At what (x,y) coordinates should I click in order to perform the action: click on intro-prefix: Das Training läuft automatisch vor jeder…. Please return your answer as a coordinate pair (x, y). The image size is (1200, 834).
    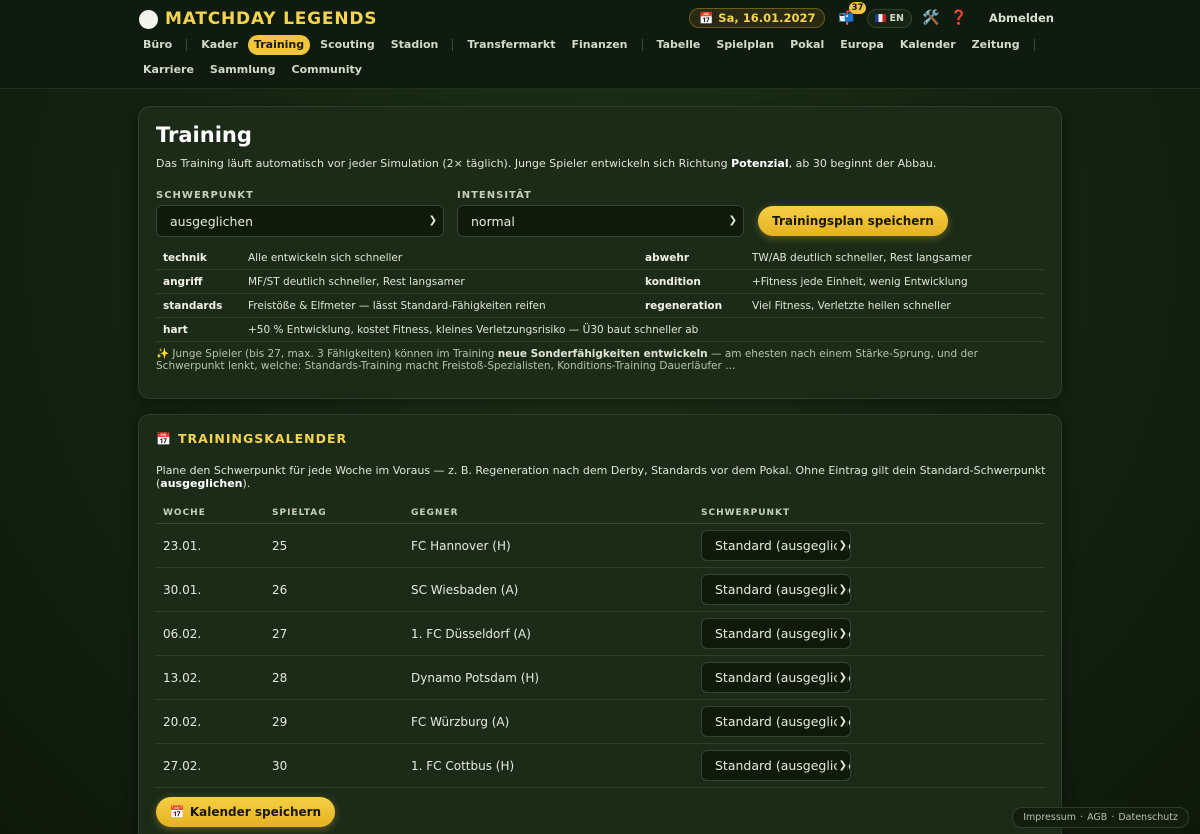
    Looking at the image, I should click on (444, 163).